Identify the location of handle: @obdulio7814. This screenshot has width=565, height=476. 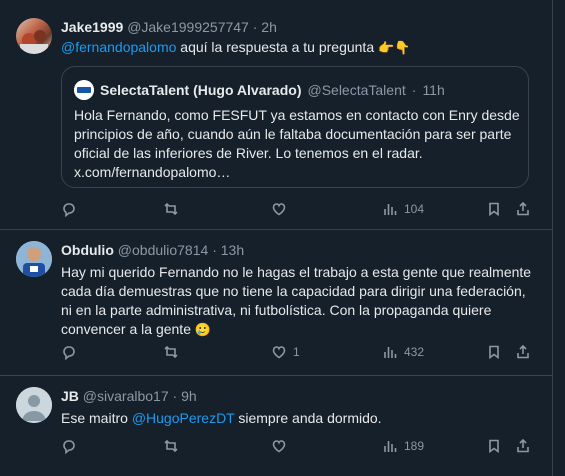
(163, 250).